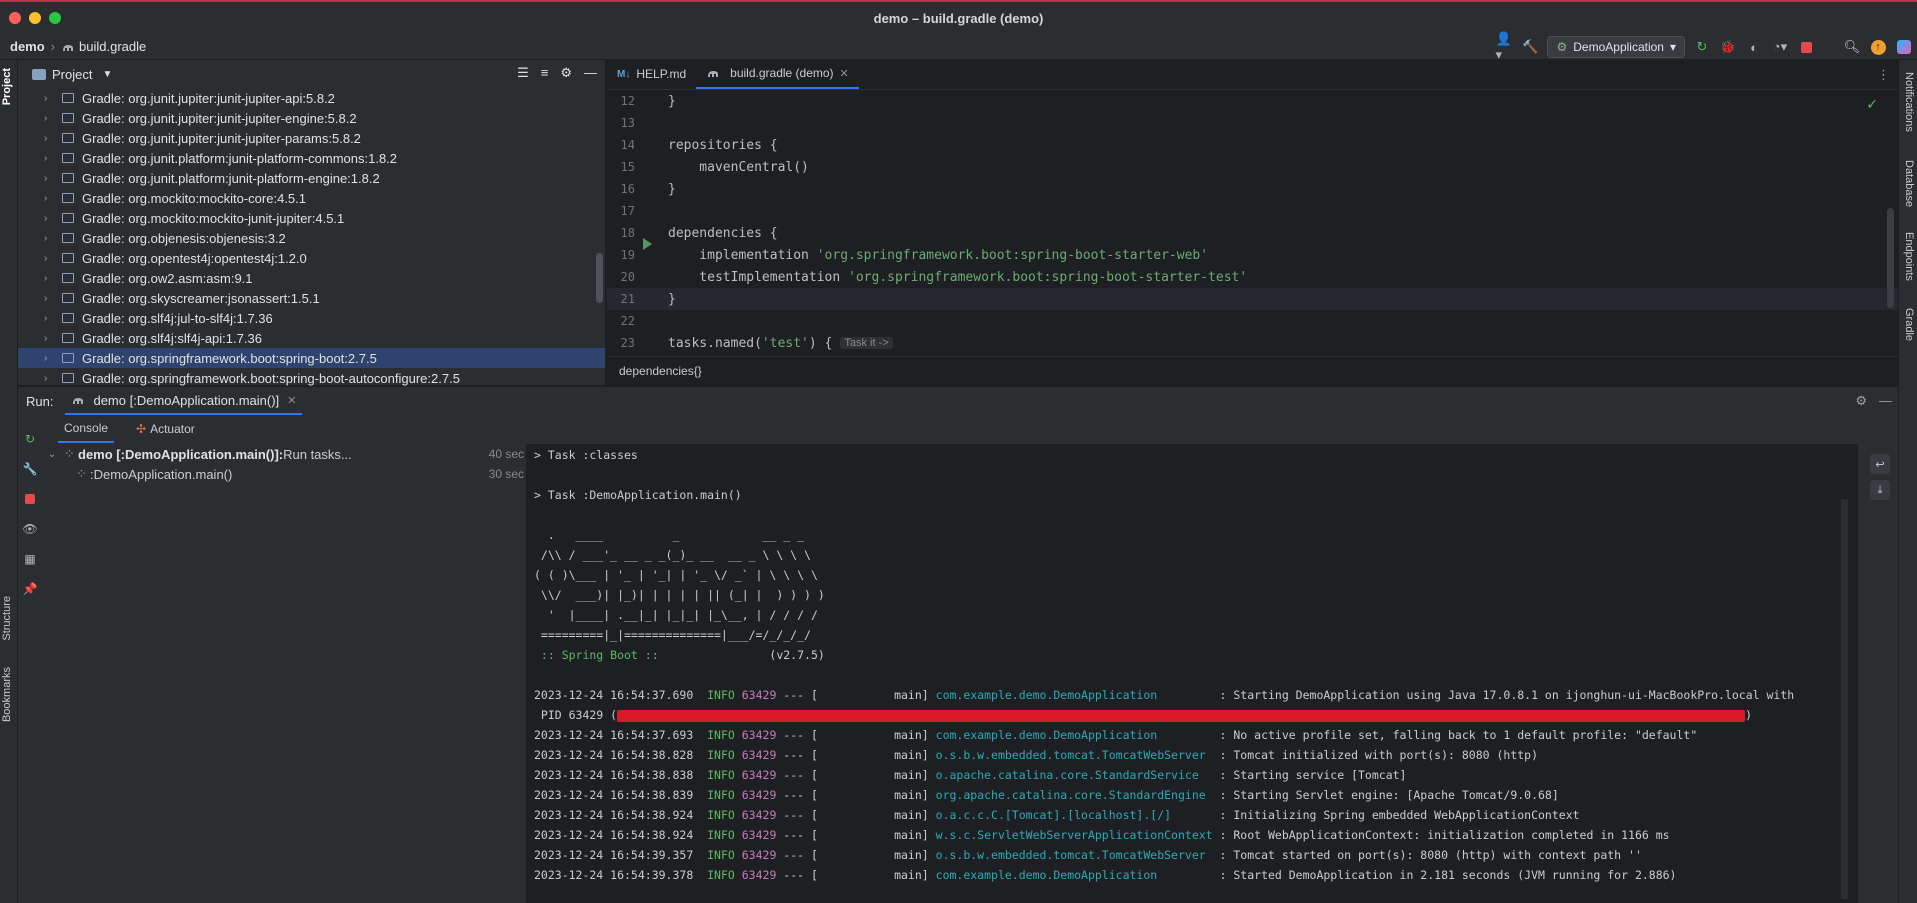 The image size is (1917, 903). I want to click on build-hammer-icon: 🔨, so click(1530, 47).